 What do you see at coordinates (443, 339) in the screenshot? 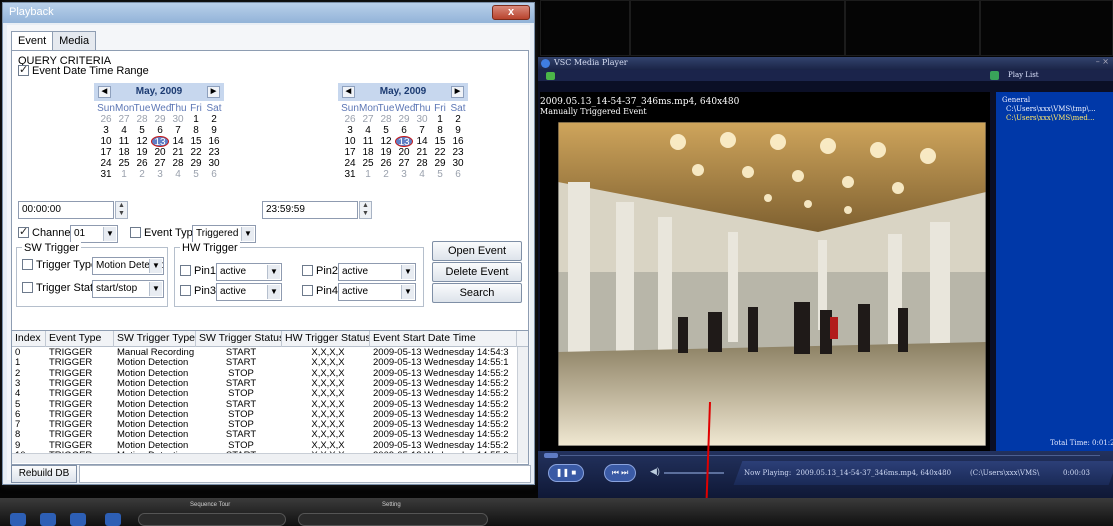
I see `column-header: Event Start Date Time` at bounding box center [443, 339].